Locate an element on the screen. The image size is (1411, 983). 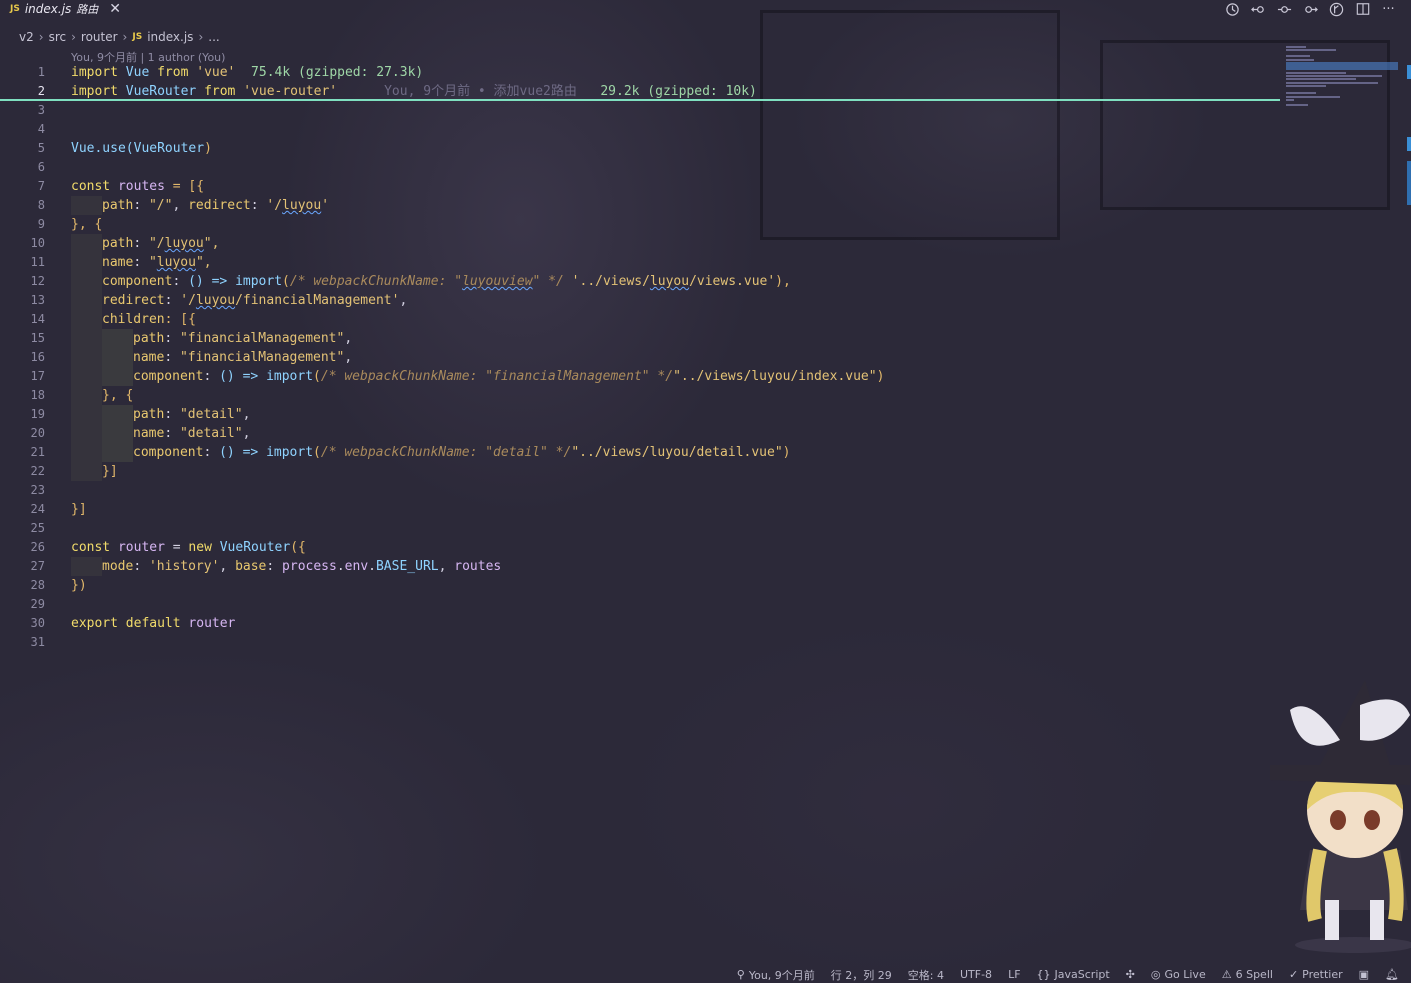
tab-description: 路由 is located at coordinates (87, 9).